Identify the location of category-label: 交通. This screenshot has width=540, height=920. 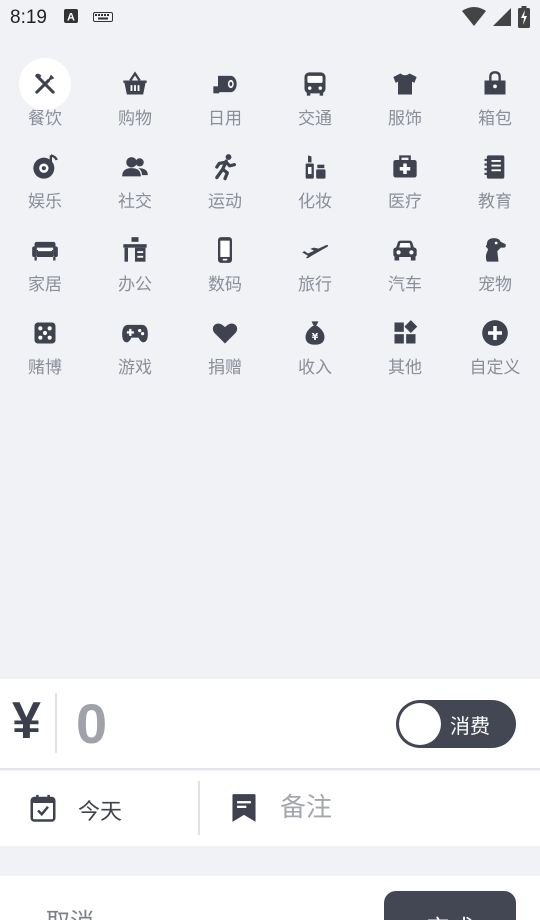
(315, 119).